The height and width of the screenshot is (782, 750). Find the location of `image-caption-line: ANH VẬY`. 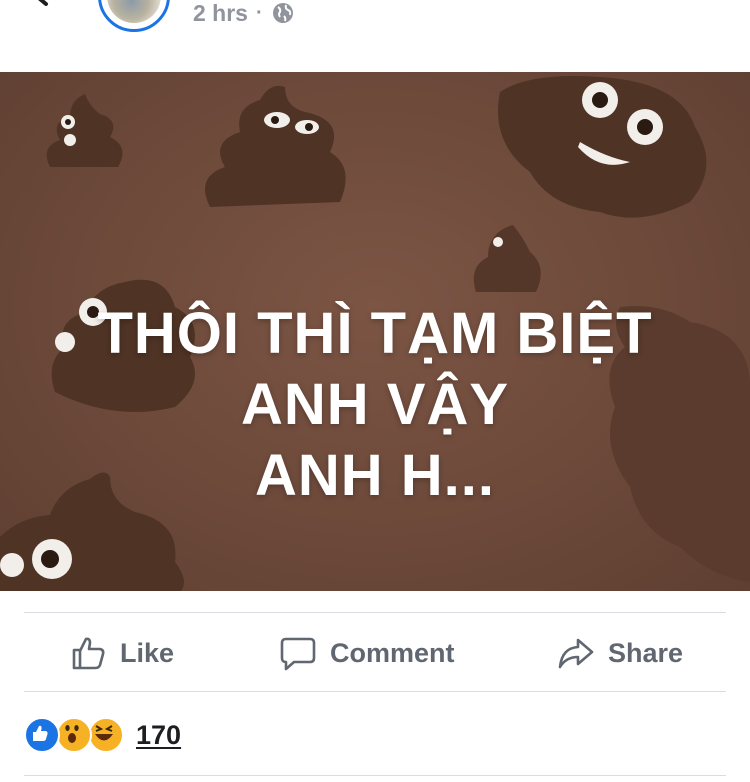

image-caption-line: ANH VẬY is located at coordinates (375, 404).